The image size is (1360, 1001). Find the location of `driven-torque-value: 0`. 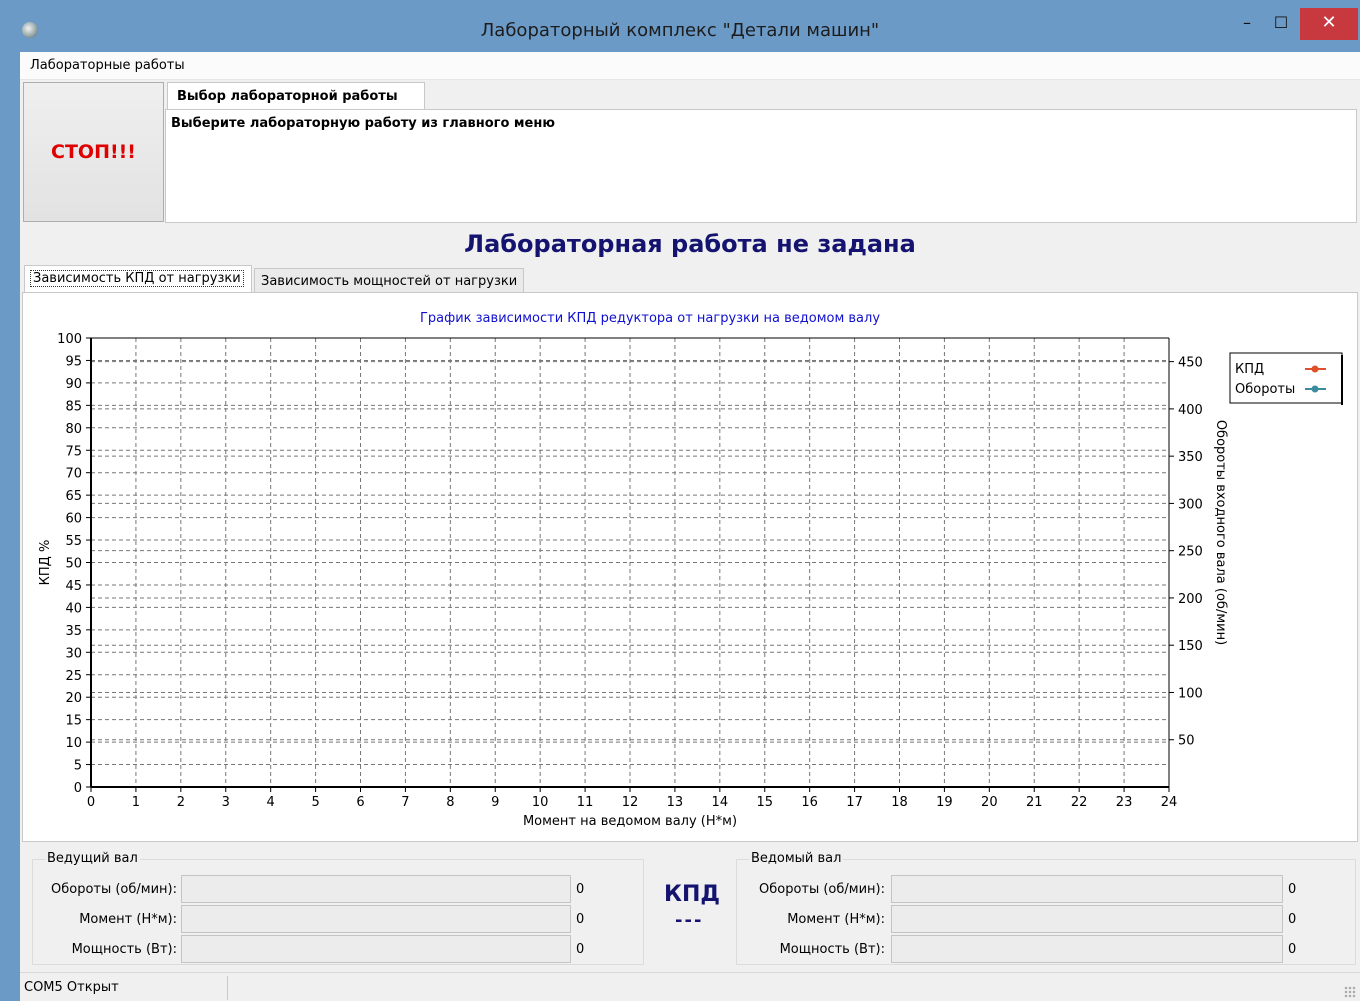

driven-torque-value: 0 is located at coordinates (1292, 919).